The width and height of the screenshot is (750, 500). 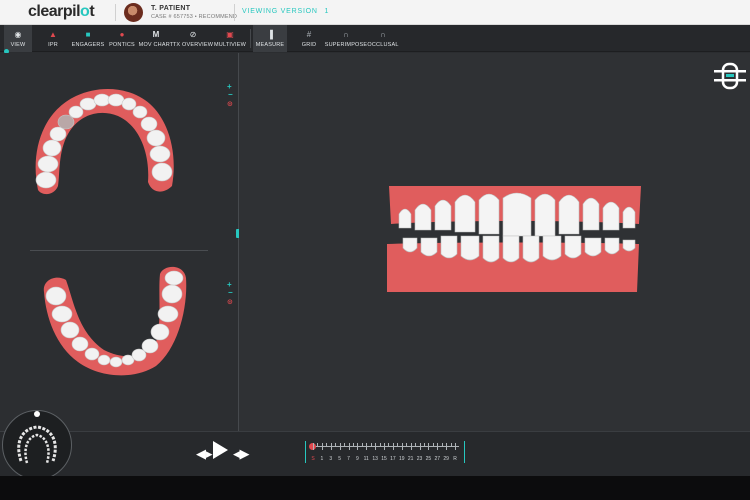 I want to click on tool-occlusal: ∩ OCCLUSAL, so click(x=383, y=38).